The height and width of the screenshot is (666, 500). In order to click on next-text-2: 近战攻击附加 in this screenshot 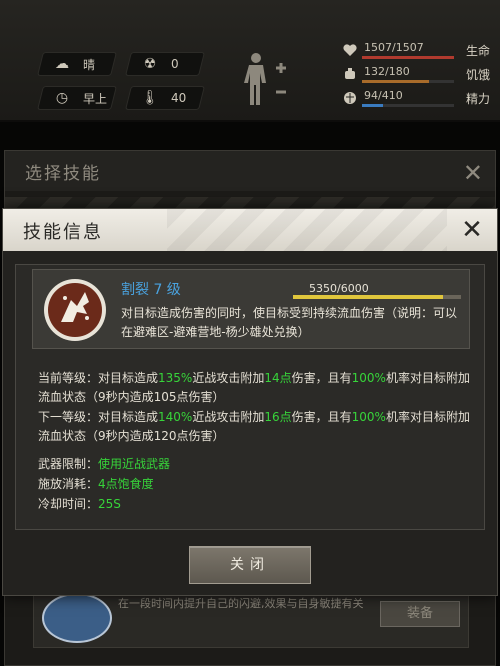, I will do `click(228, 417)`.